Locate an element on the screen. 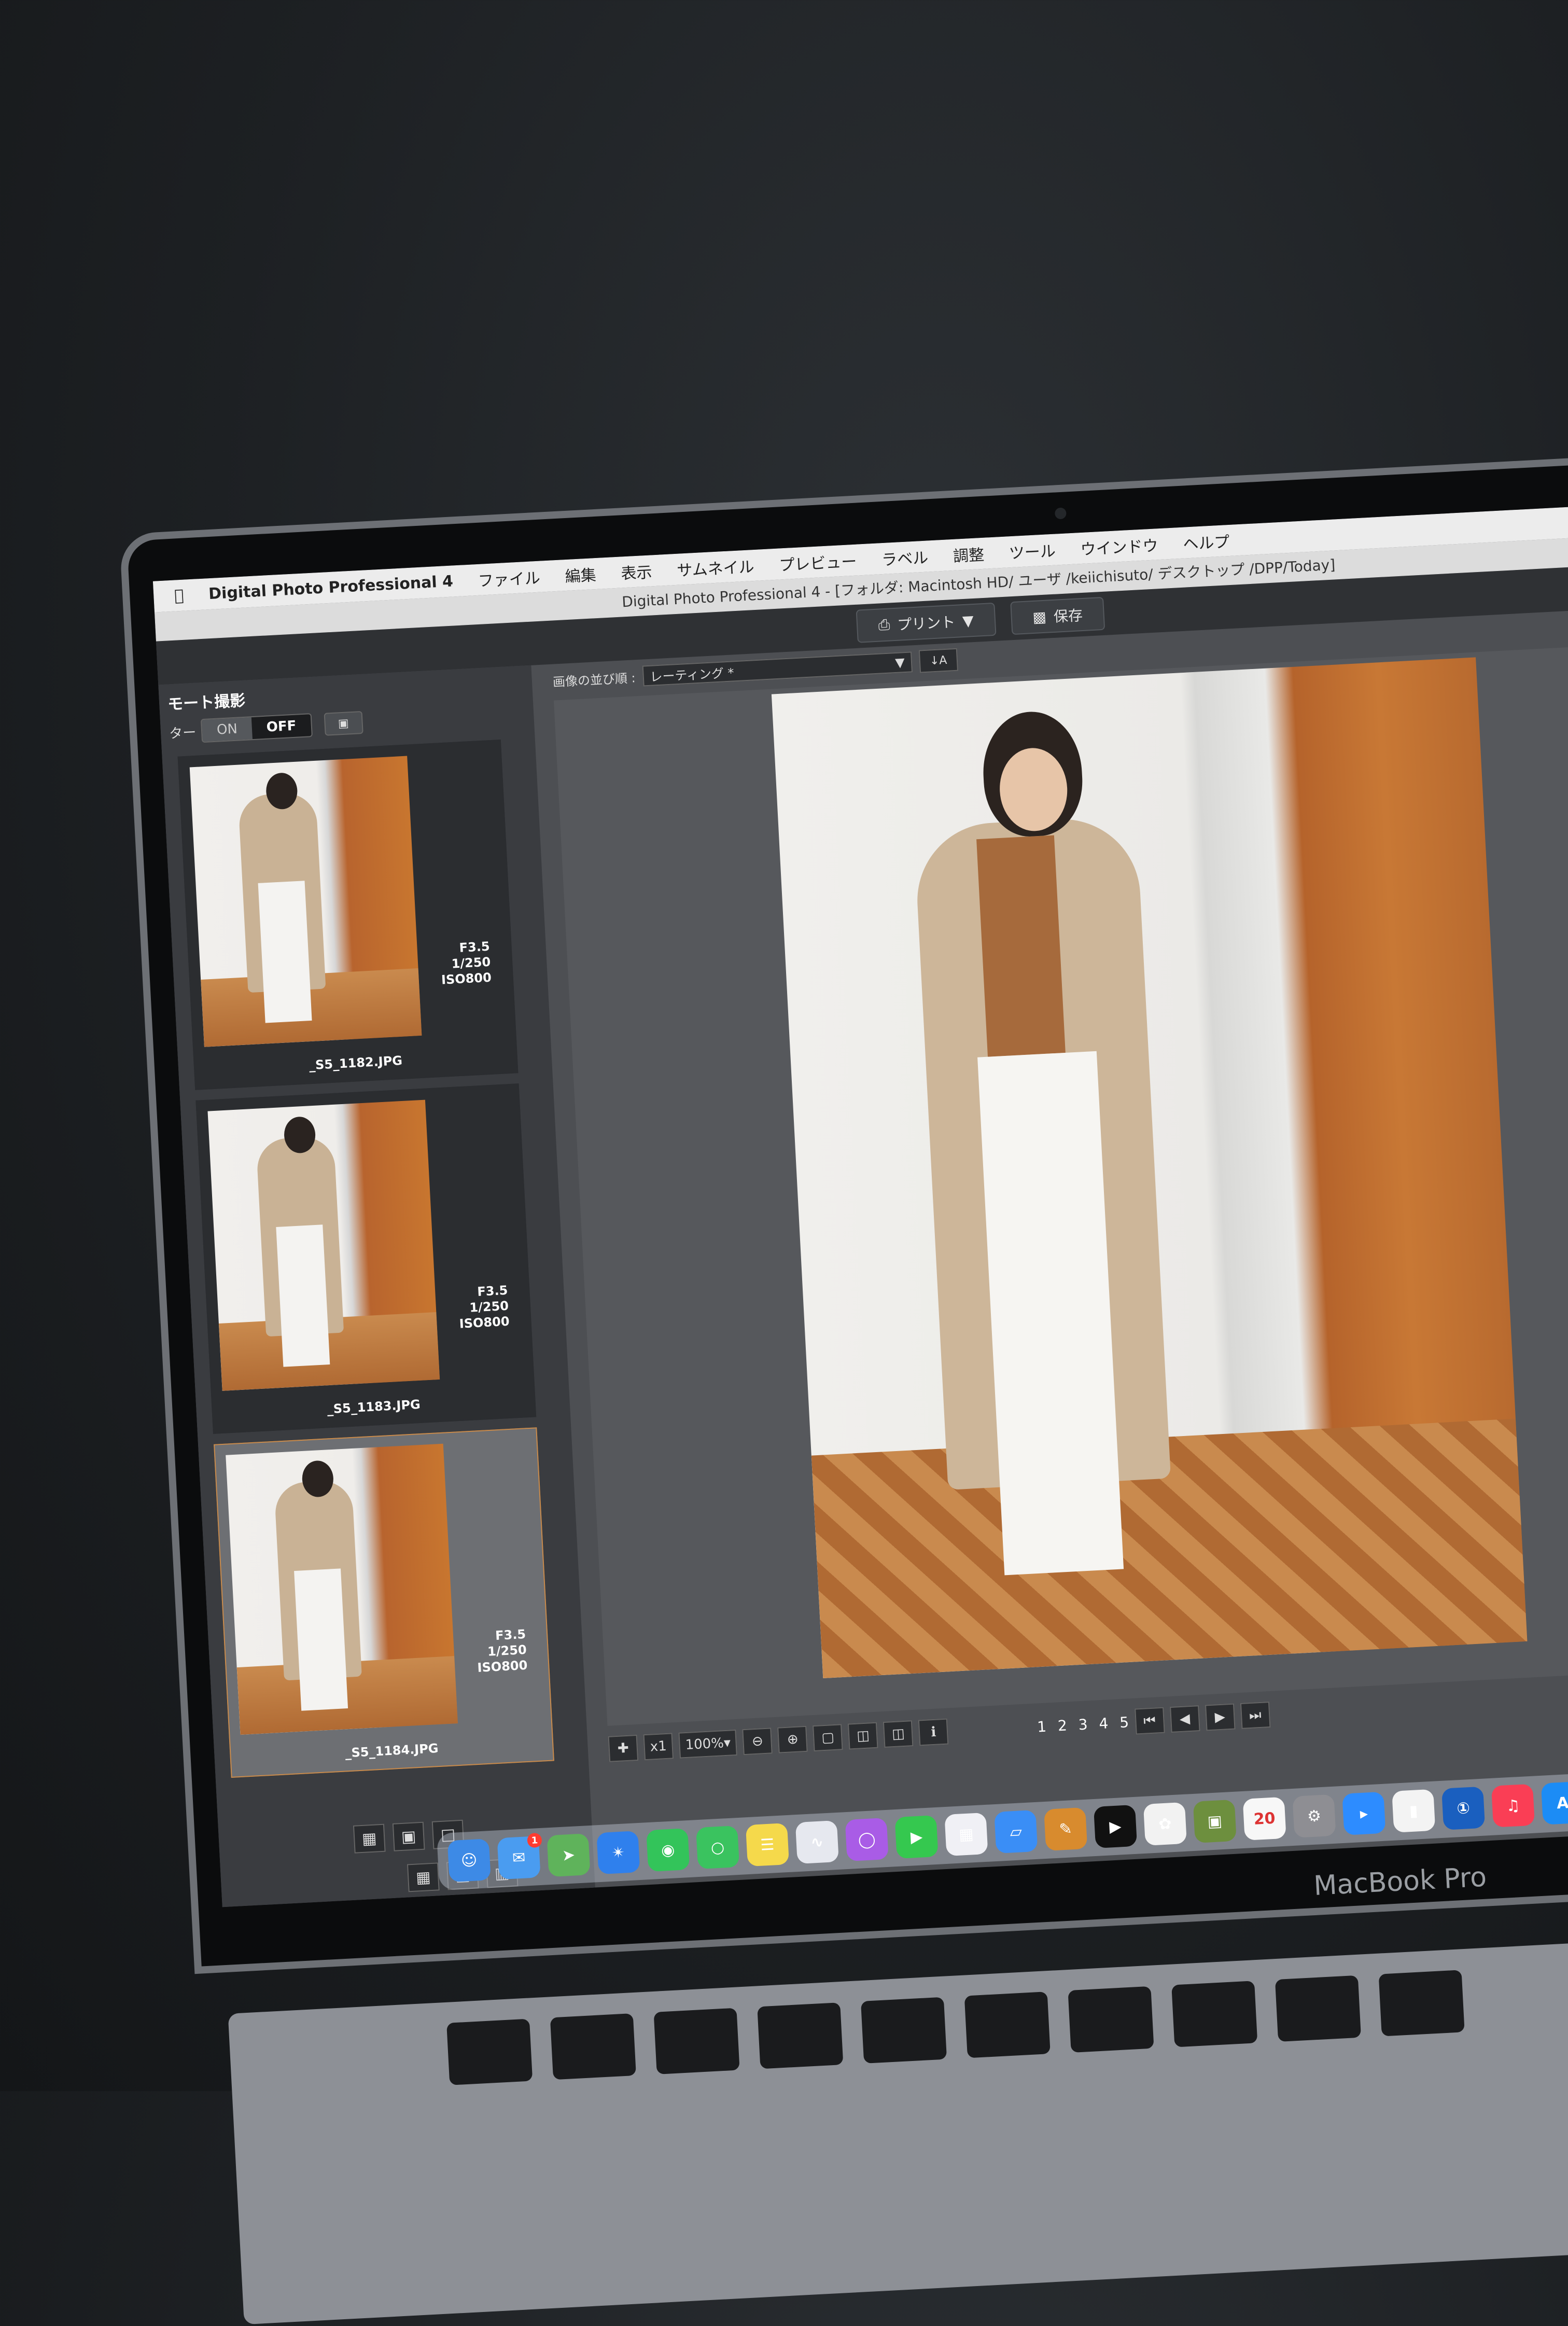  numbers-icon: ▮ is located at coordinates (1414, 1811).